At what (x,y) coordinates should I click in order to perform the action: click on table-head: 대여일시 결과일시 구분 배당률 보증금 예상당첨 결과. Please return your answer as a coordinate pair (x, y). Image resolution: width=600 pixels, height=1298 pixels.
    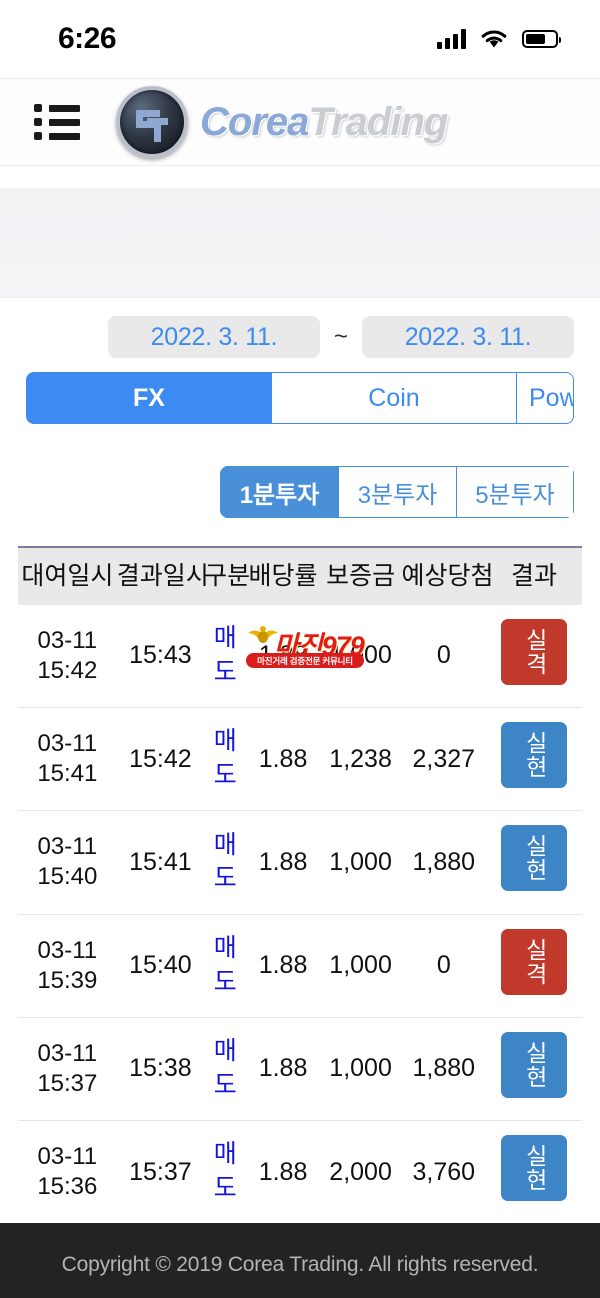
    Looking at the image, I should click on (300, 575).